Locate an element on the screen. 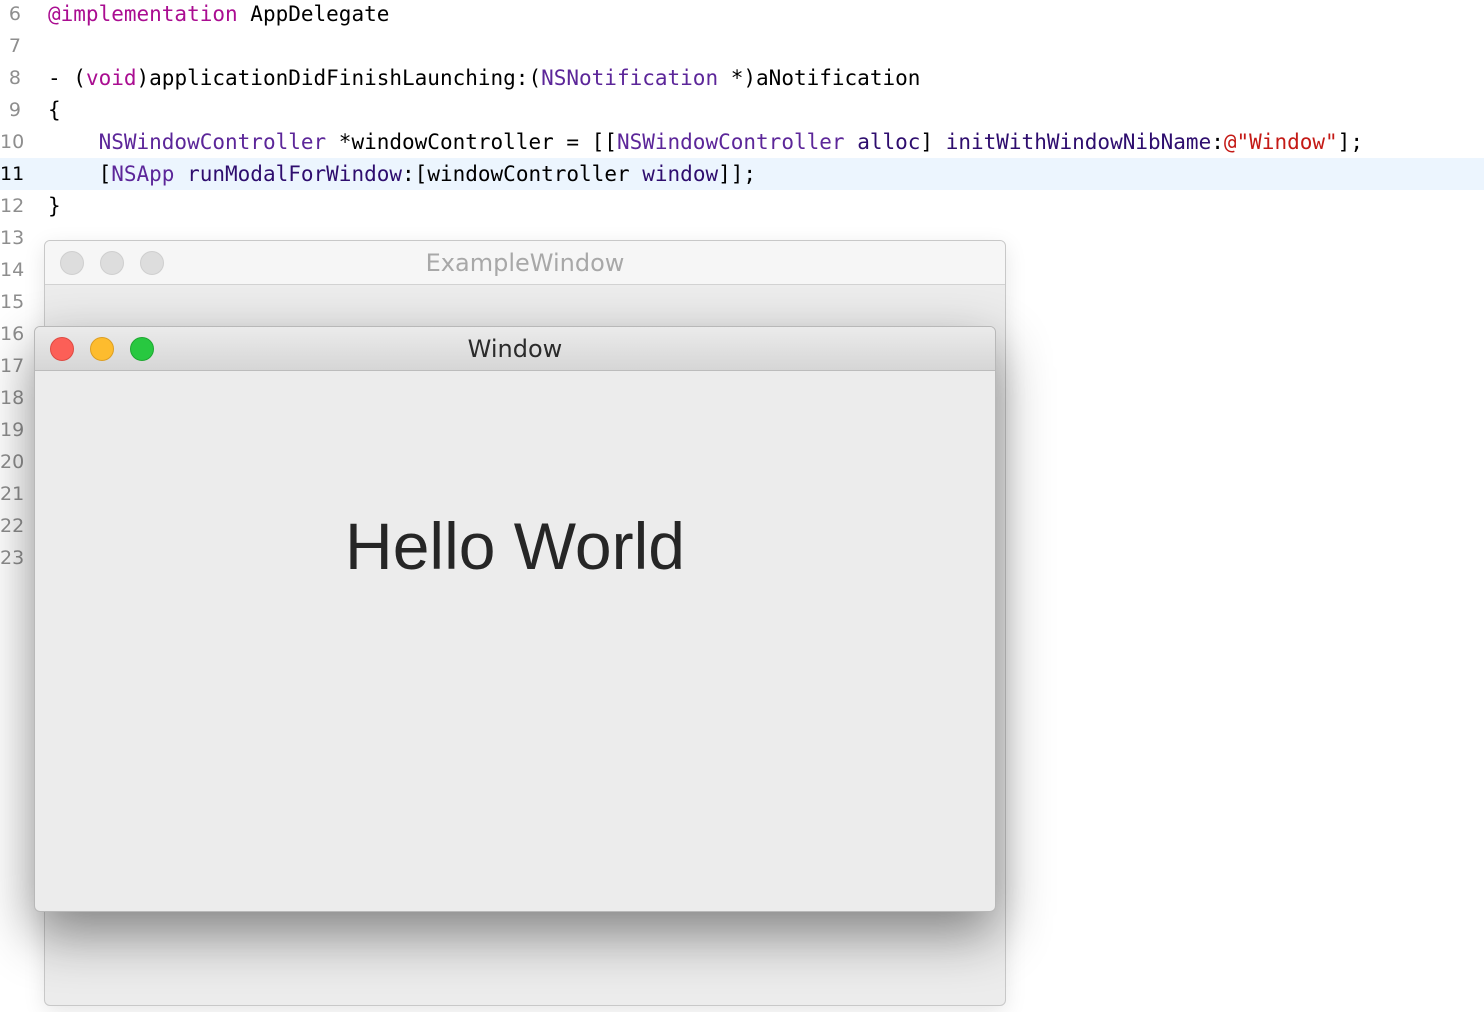 The image size is (1484, 1012). code-token: *windowController = [[ is located at coordinates (471, 142).